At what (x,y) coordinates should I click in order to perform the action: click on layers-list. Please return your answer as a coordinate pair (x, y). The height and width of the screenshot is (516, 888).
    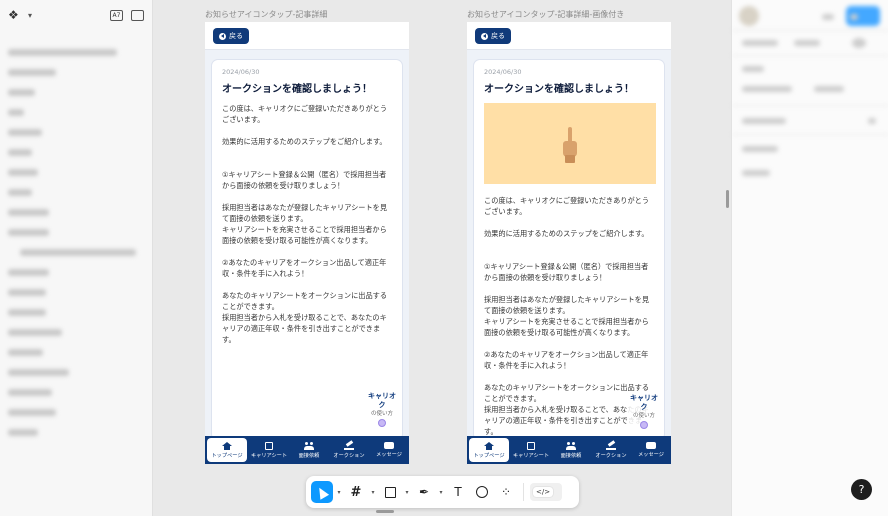
    Looking at the image, I should click on (76, 242).